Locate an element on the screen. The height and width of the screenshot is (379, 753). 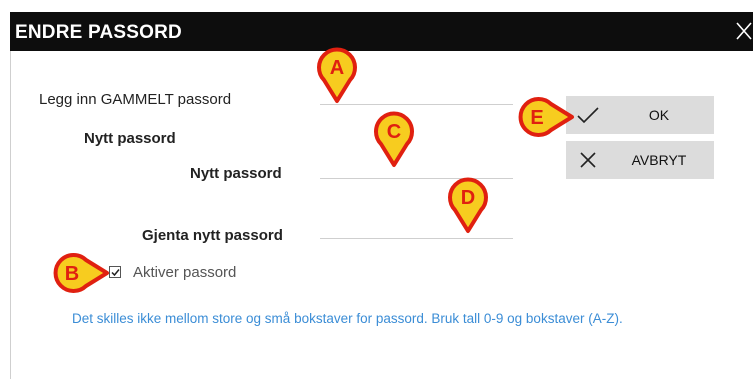
svg-text: E is located at coordinates (536, 118).